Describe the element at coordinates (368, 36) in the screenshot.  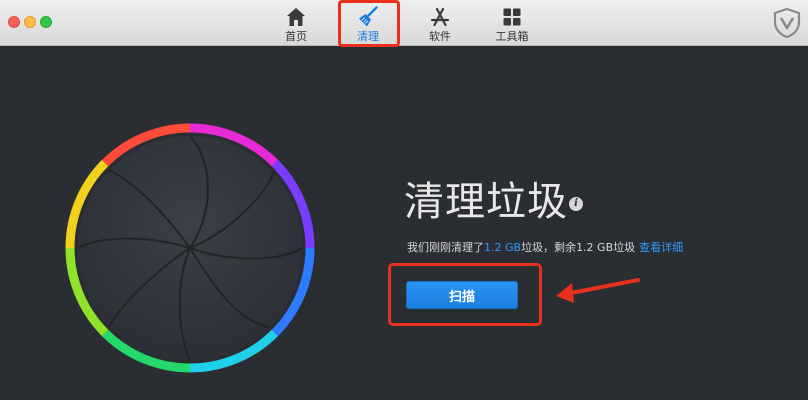
I see `tab-label: 清理` at that location.